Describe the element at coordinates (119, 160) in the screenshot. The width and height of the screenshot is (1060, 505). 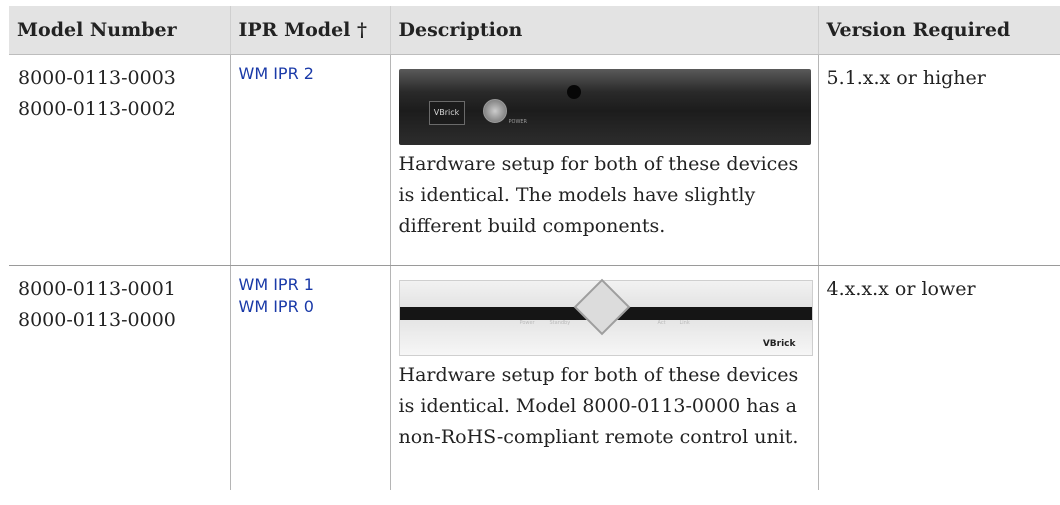
I see `model-number-cell: 8000-0113-0003 8000-0113-0002` at that location.